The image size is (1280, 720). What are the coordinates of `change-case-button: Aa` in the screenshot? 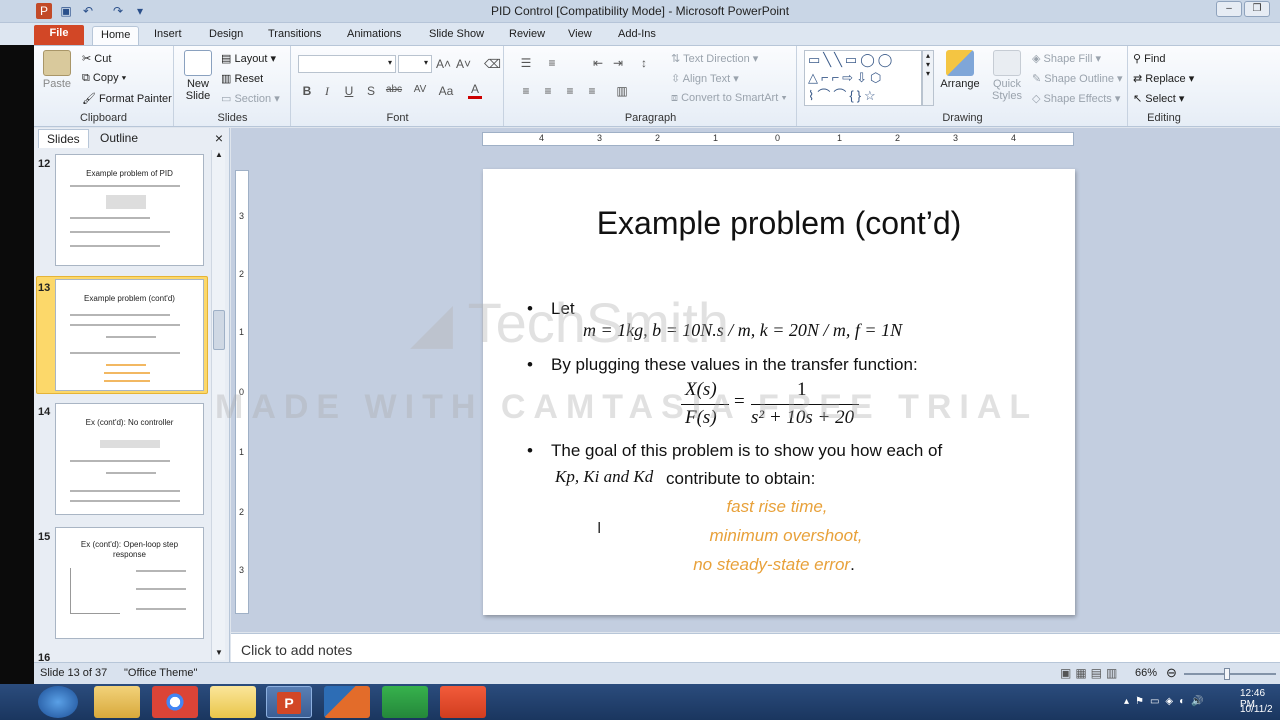 It's located at (446, 91).